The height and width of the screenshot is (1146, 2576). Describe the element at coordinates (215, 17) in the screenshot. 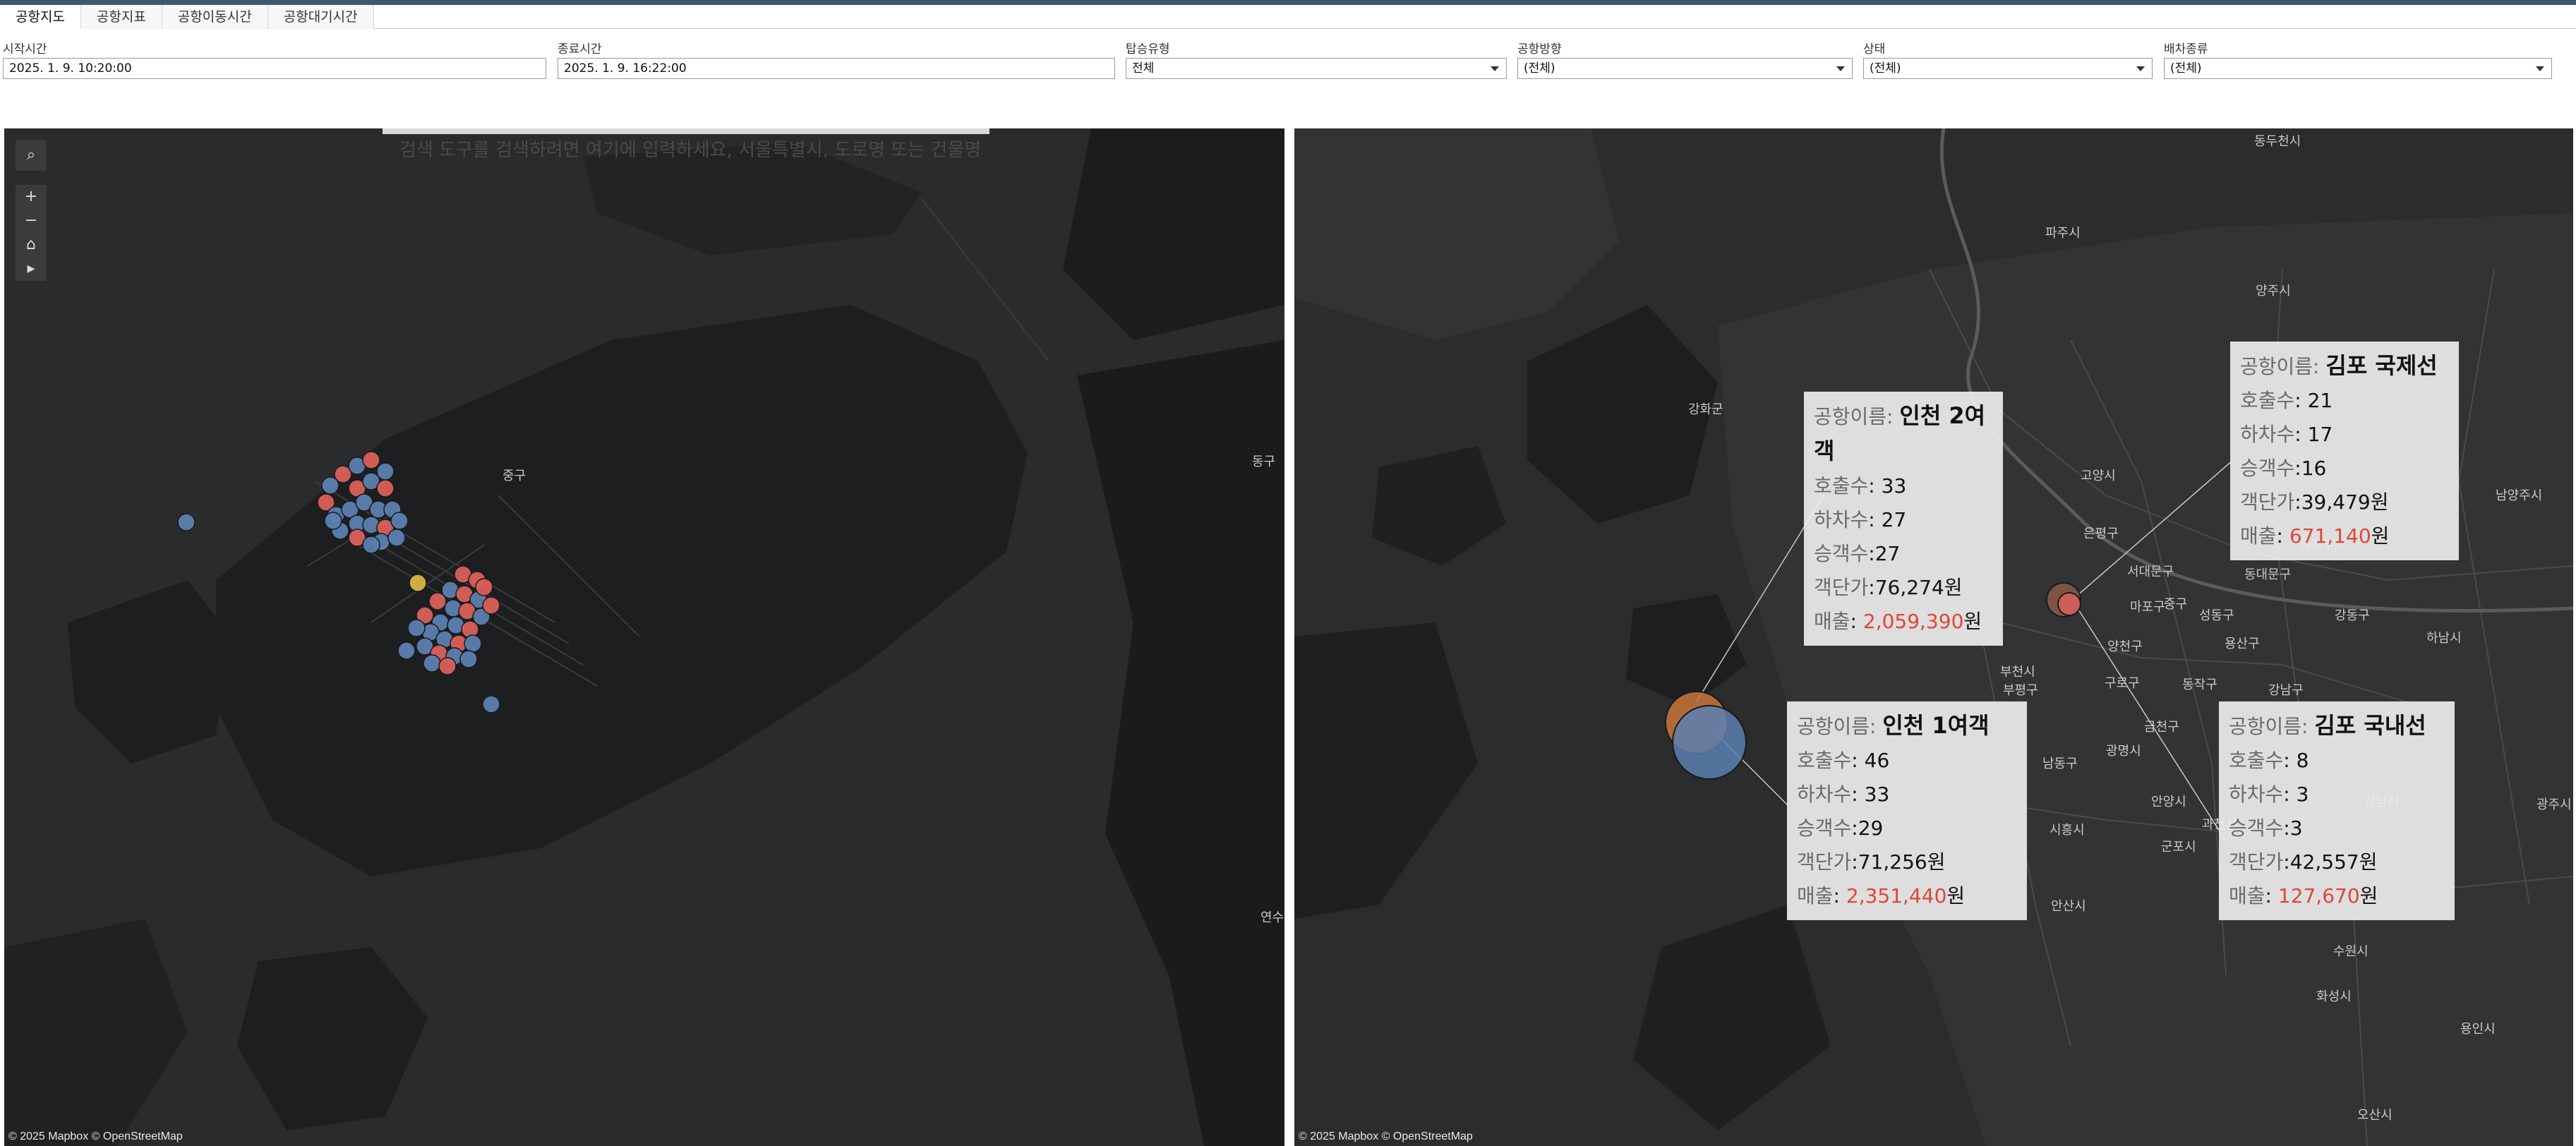

I see `tab-airport-travel-time: 공항이동시간` at that location.